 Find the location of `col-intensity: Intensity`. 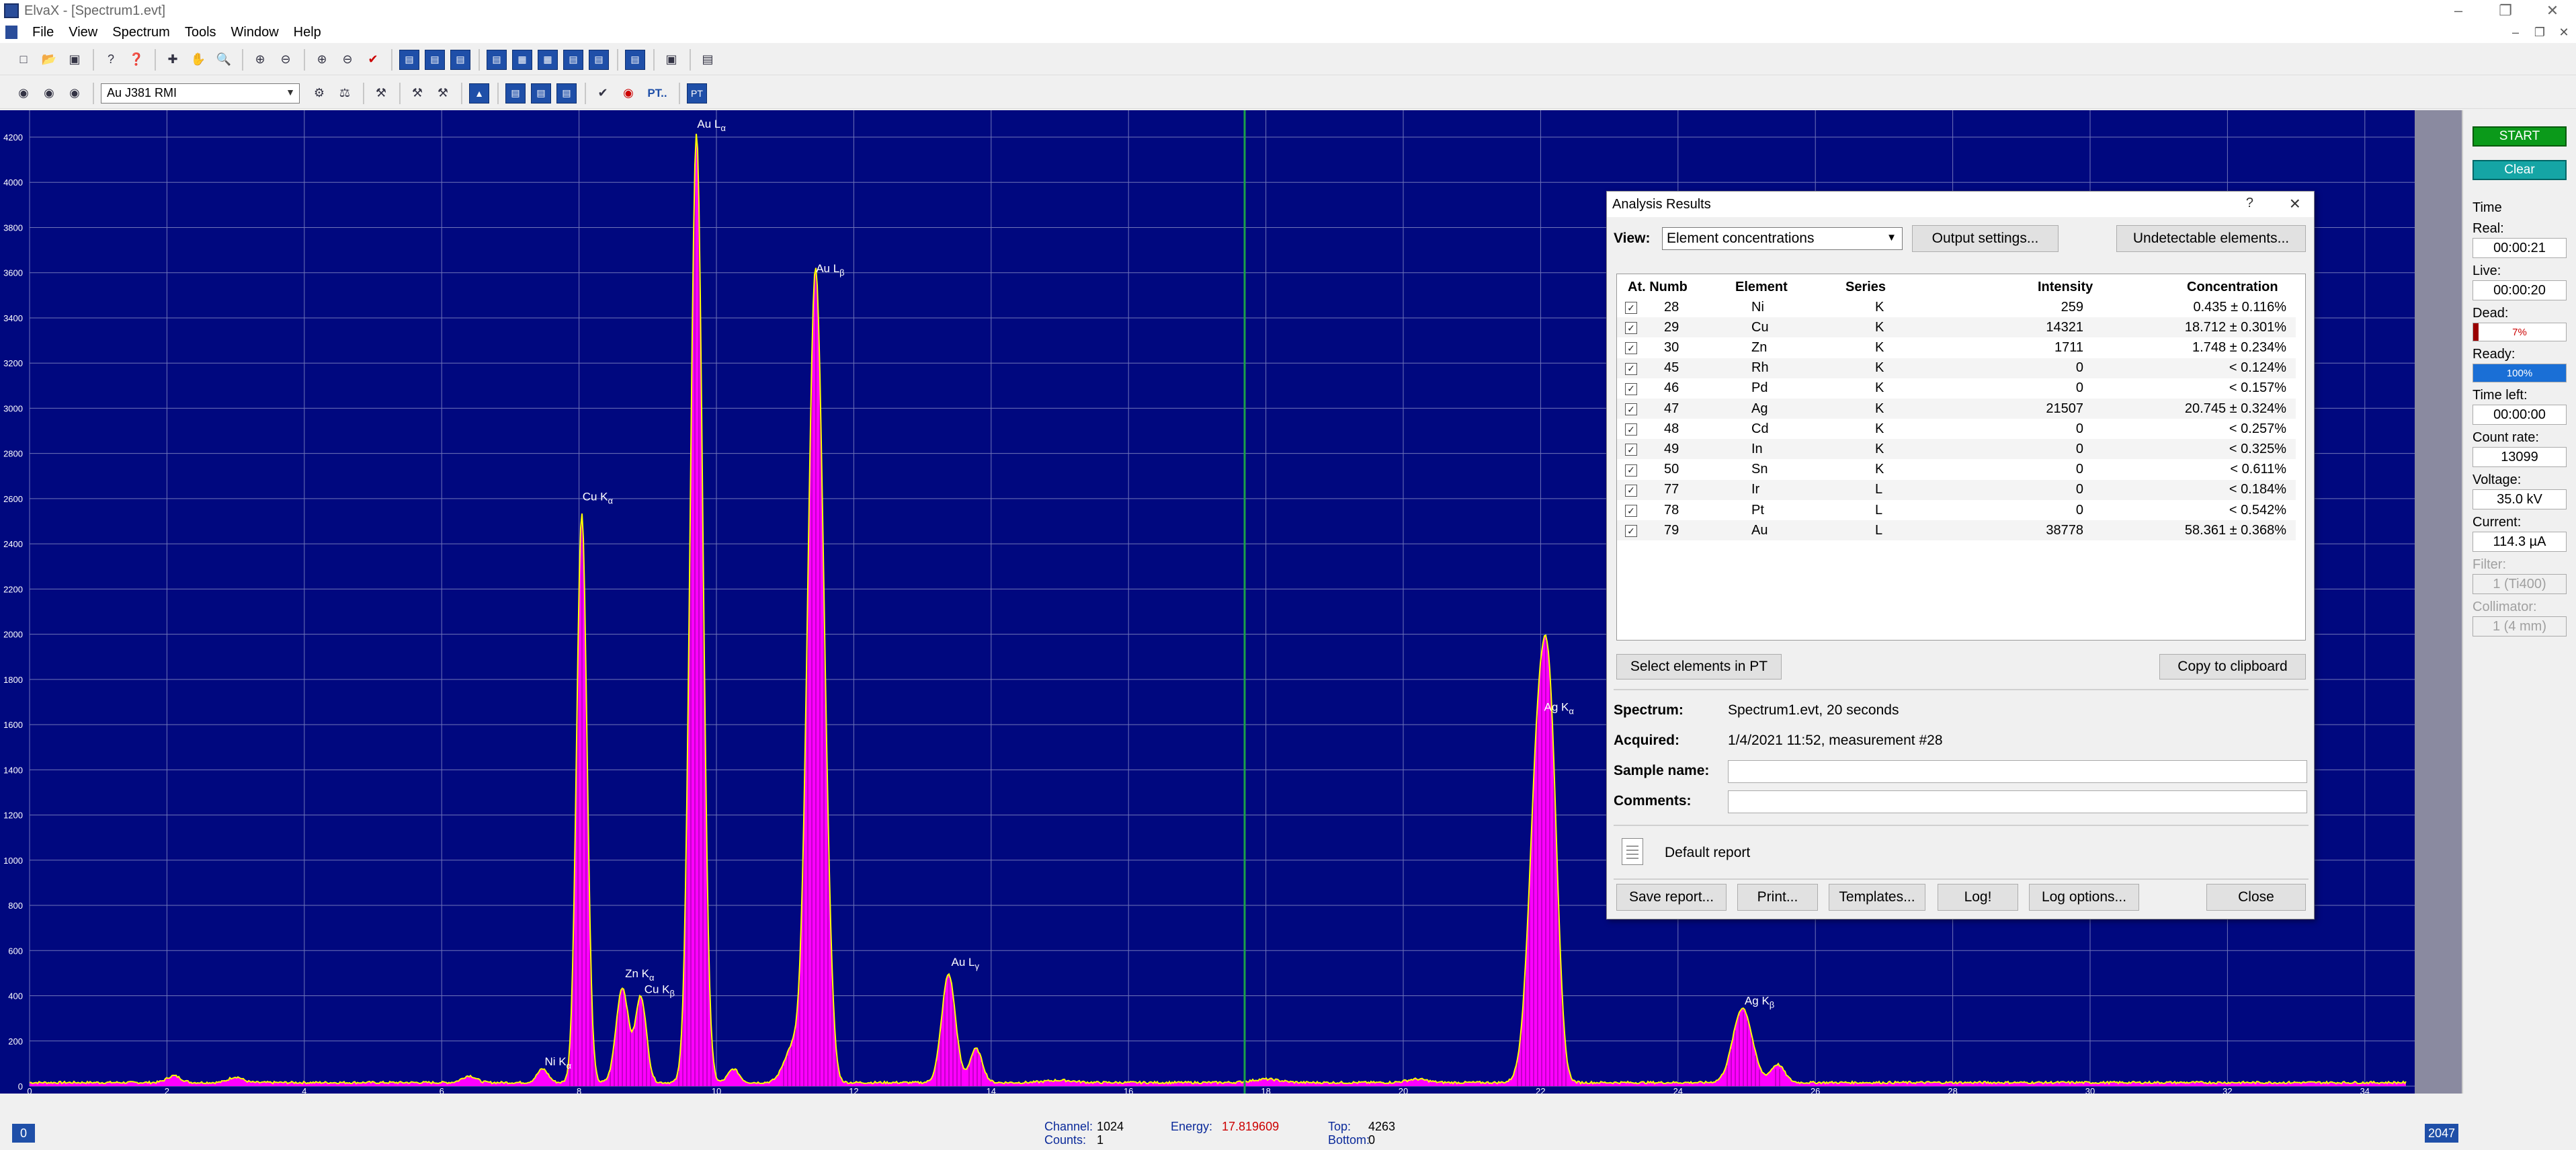

col-intensity: Intensity is located at coordinates (2065, 287).